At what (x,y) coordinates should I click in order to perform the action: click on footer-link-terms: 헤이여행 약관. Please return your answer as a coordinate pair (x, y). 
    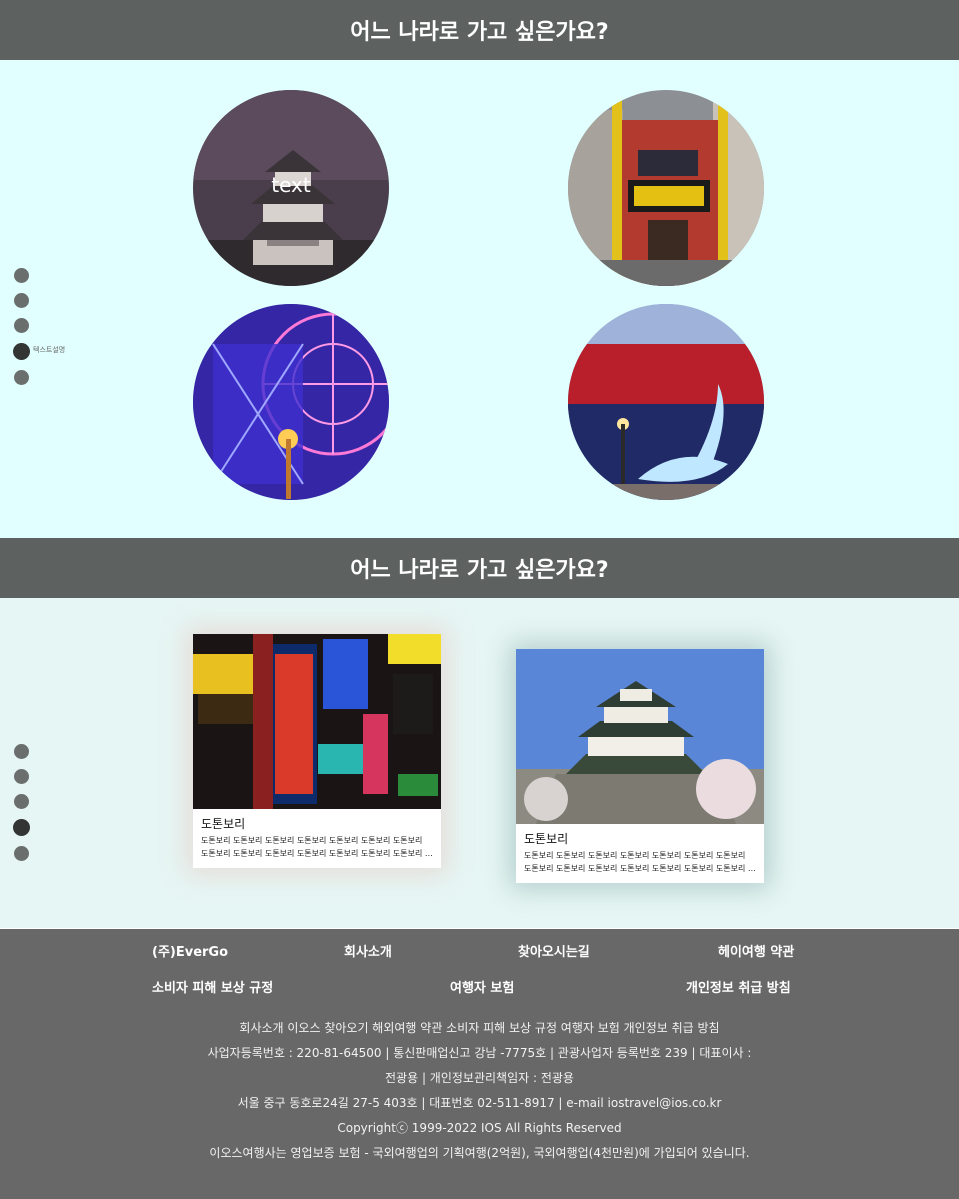
    Looking at the image, I should click on (756, 950).